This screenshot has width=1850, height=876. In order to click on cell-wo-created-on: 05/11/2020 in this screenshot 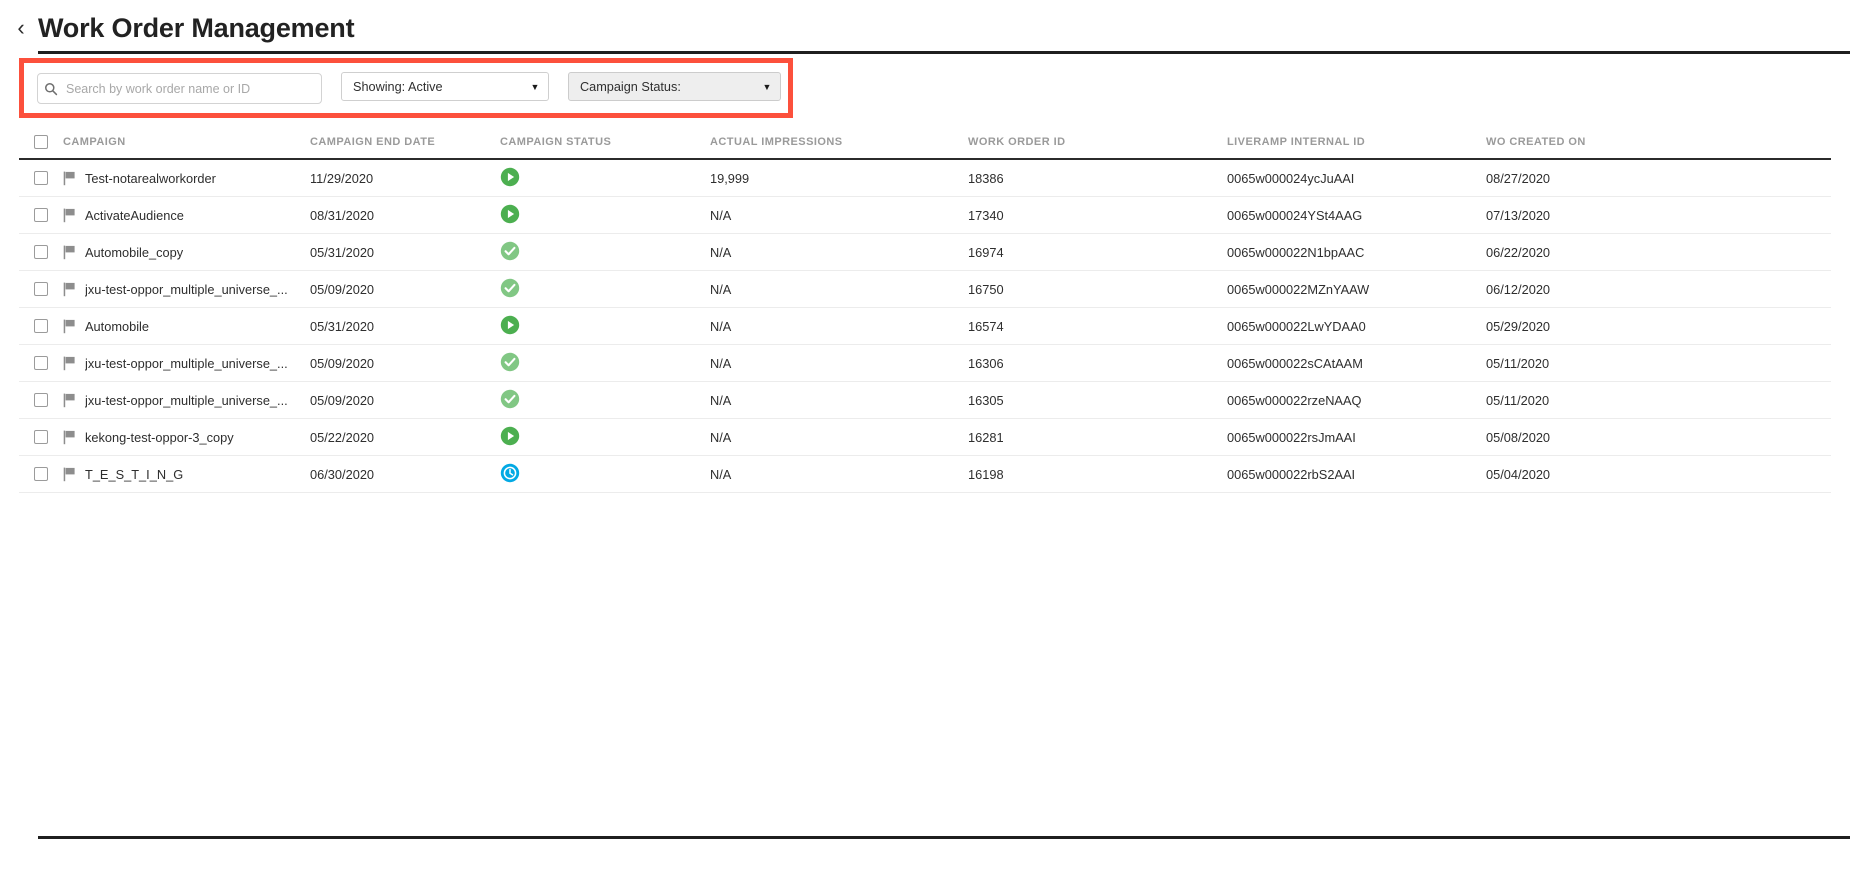, I will do `click(1518, 363)`.